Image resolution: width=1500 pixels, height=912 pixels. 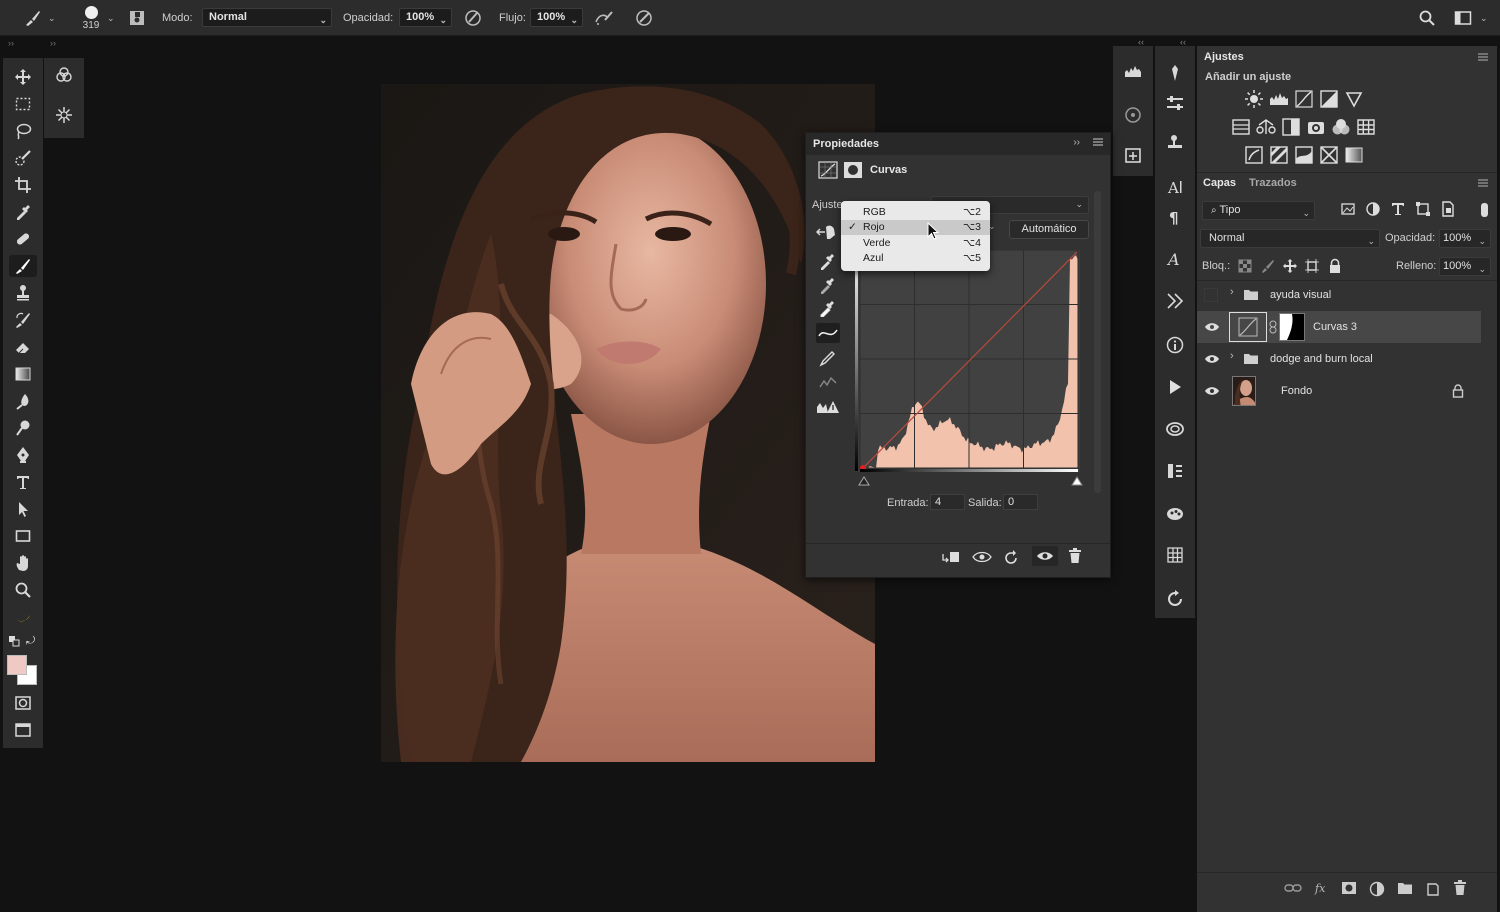 I want to click on history-icon, so click(x=1175, y=599).